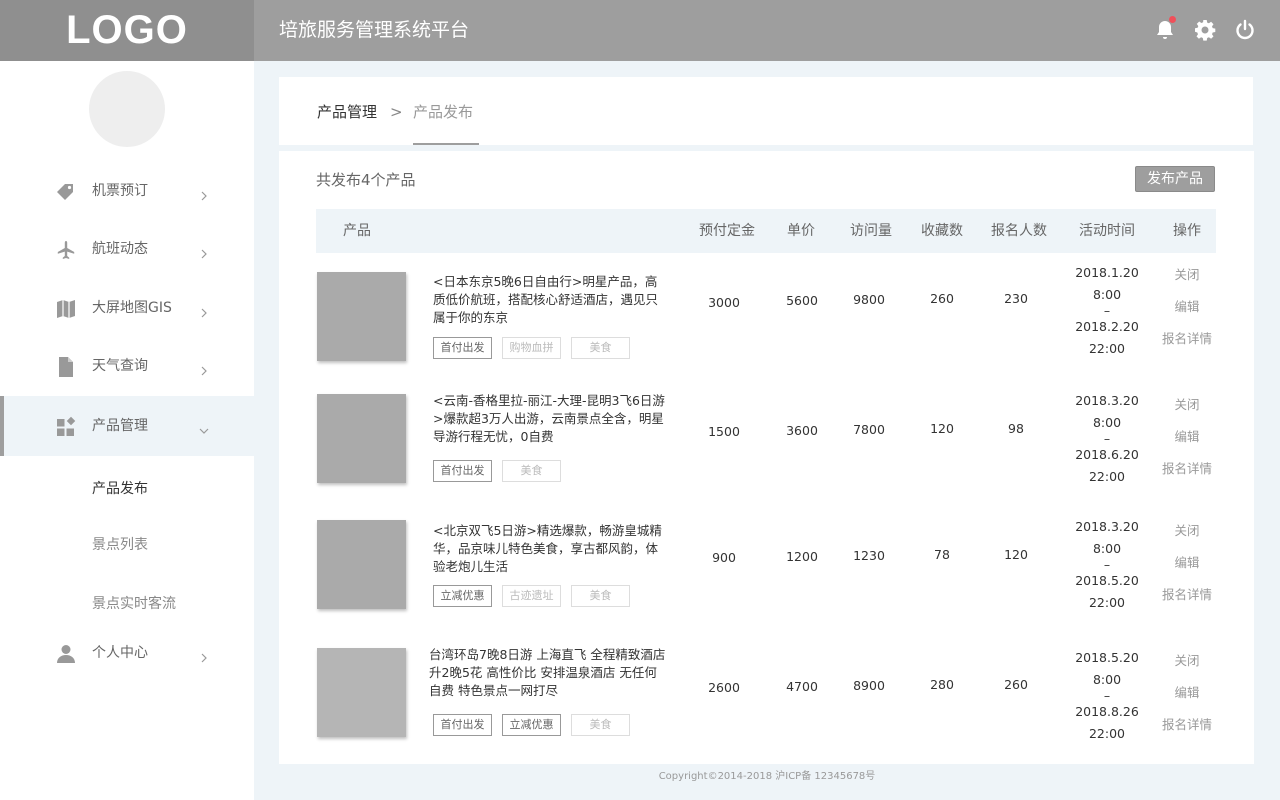 This screenshot has height=800, width=1280. What do you see at coordinates (869, 555) in the screenshot?
I see `visits-value: 1230` at bounding box center [869, 555].